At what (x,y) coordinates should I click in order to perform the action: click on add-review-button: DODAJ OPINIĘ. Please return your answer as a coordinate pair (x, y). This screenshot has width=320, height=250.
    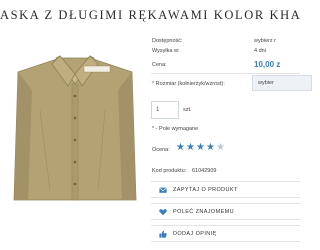
    Looking at the image, I should click on (225, 233).